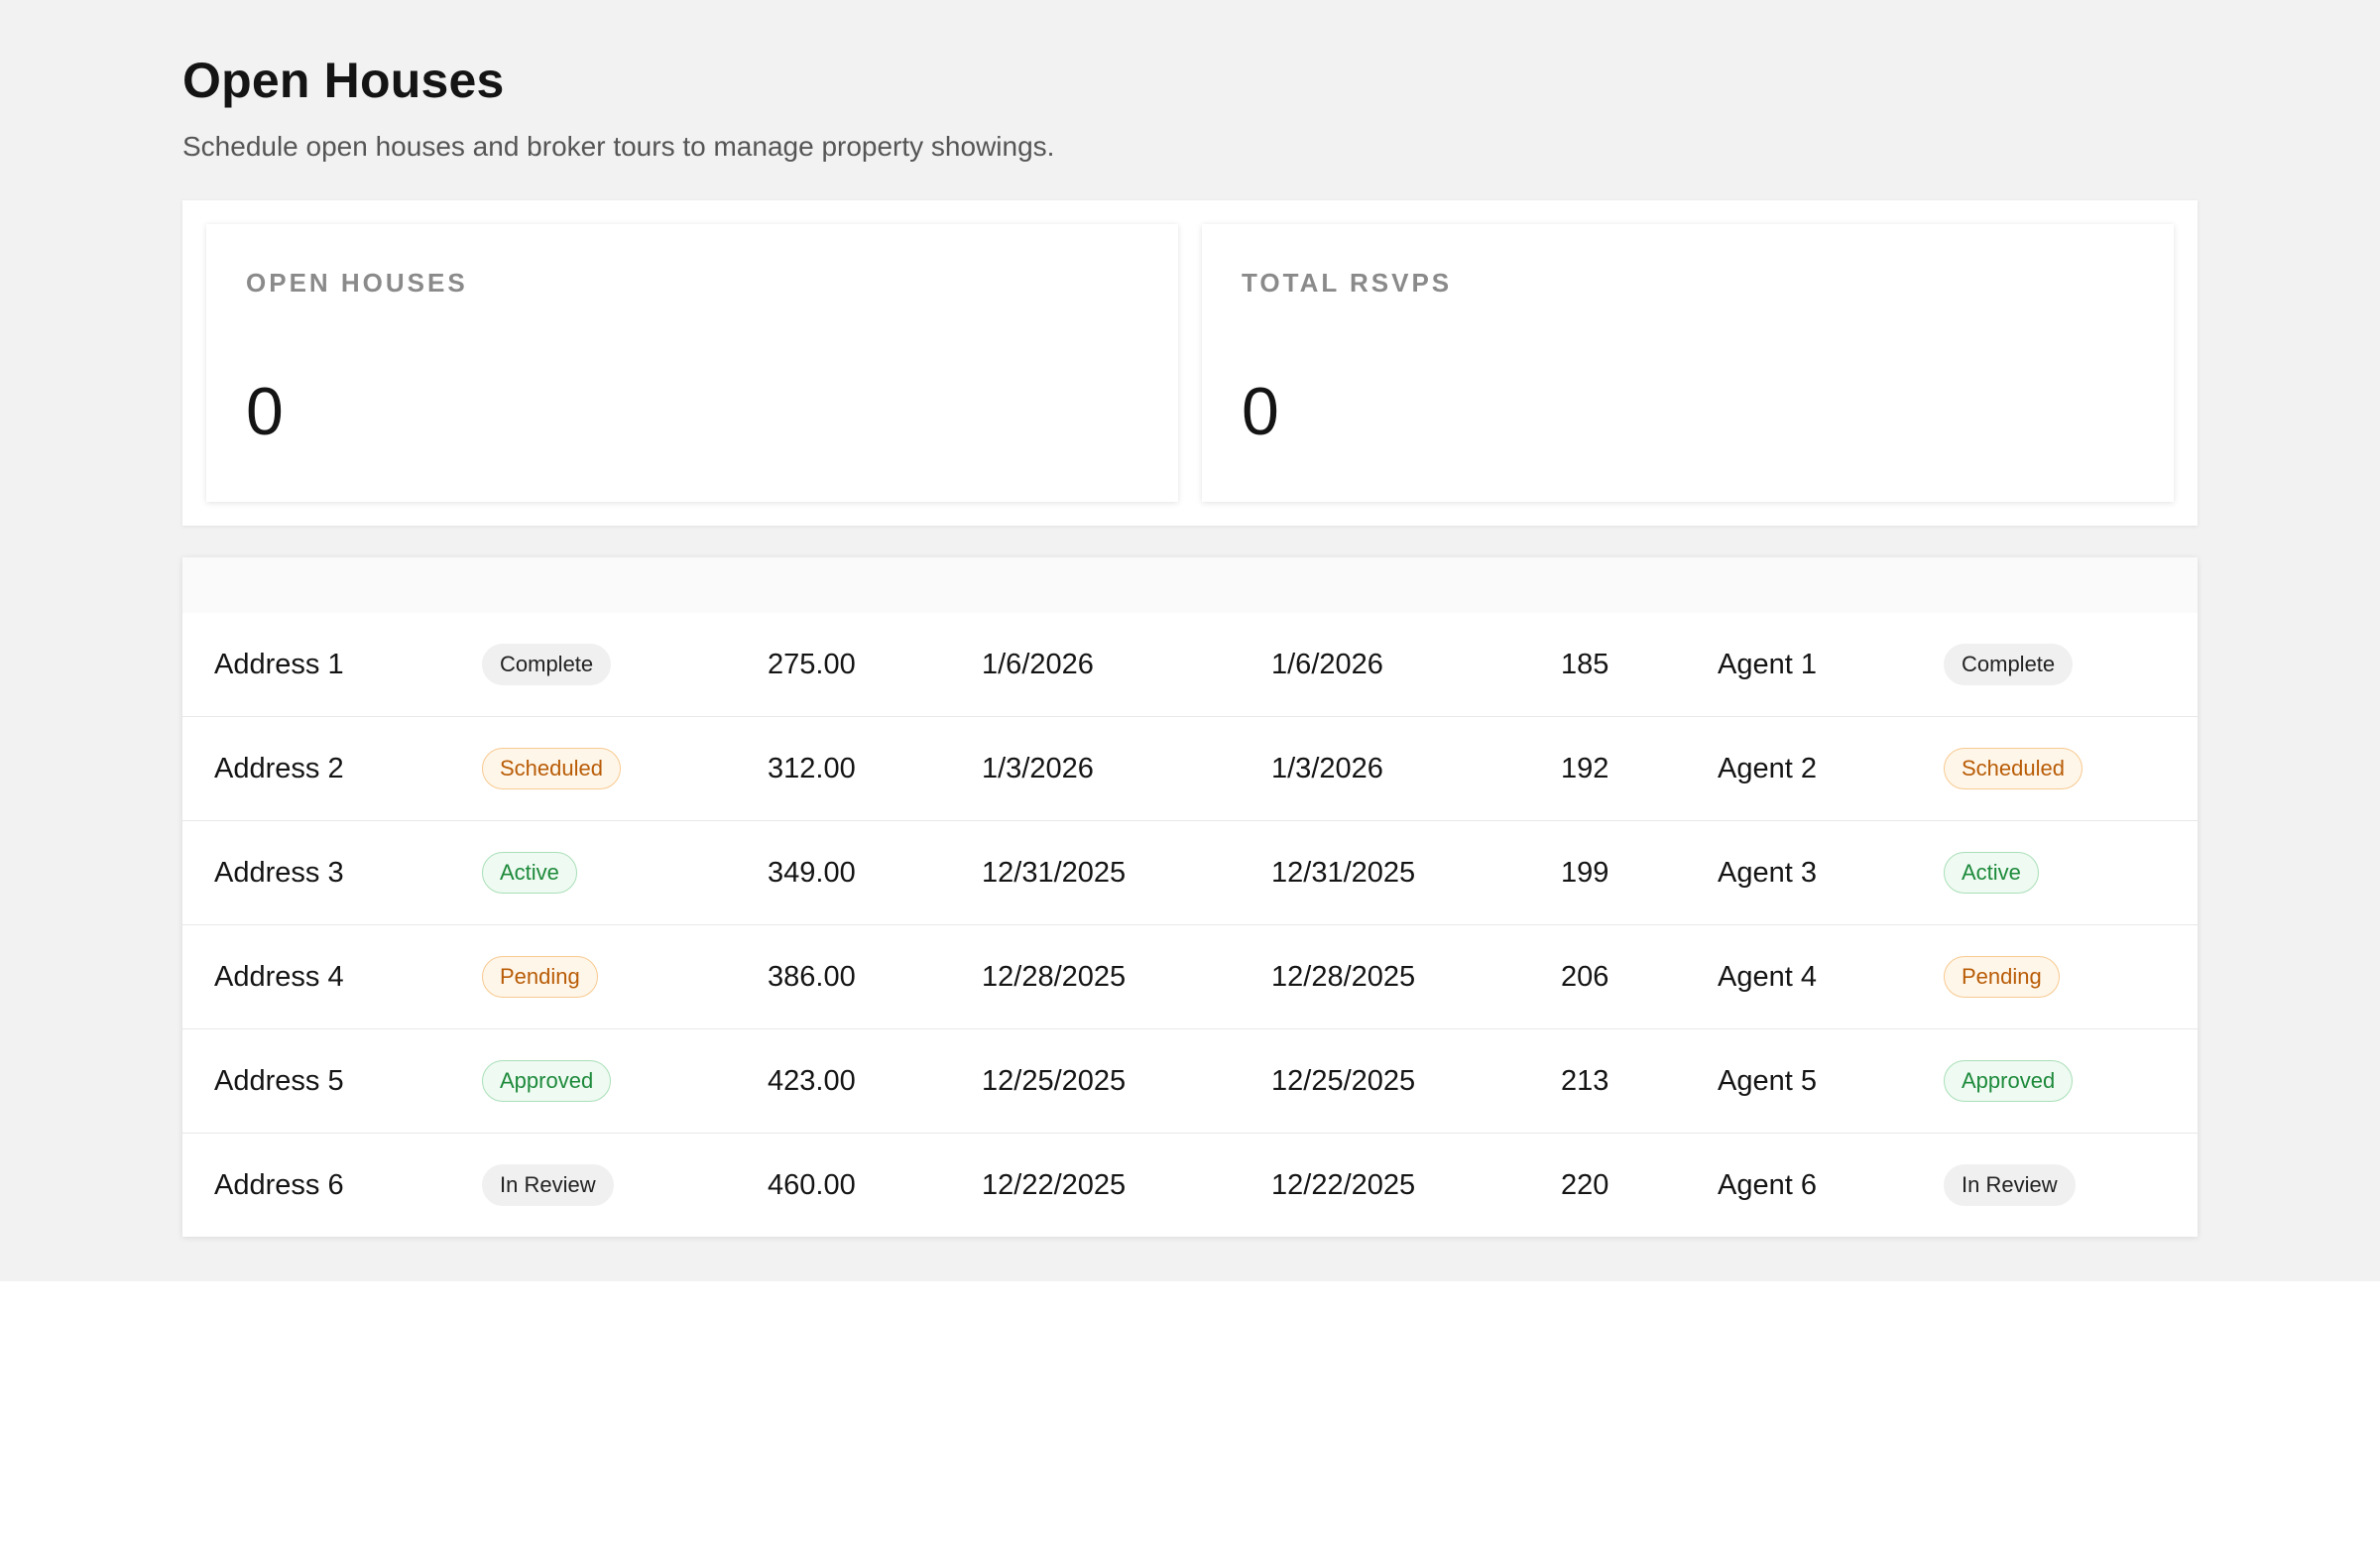 The width and height of the screenshot is (2380, 1563). I want to click on table-header, so click(1190, 585).